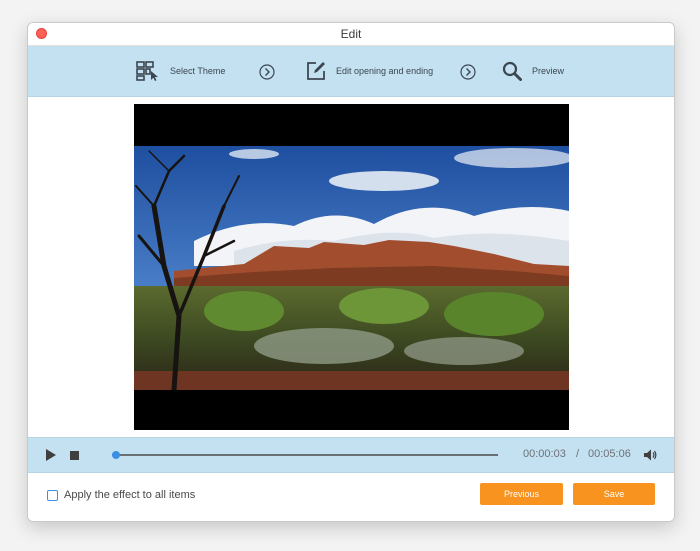 This screenshot has height=551, width=700. What do you see at coordinates (544, 454) in the screenshot?
I see `current-time: 00:00:03` at bounding box center [544, 454].